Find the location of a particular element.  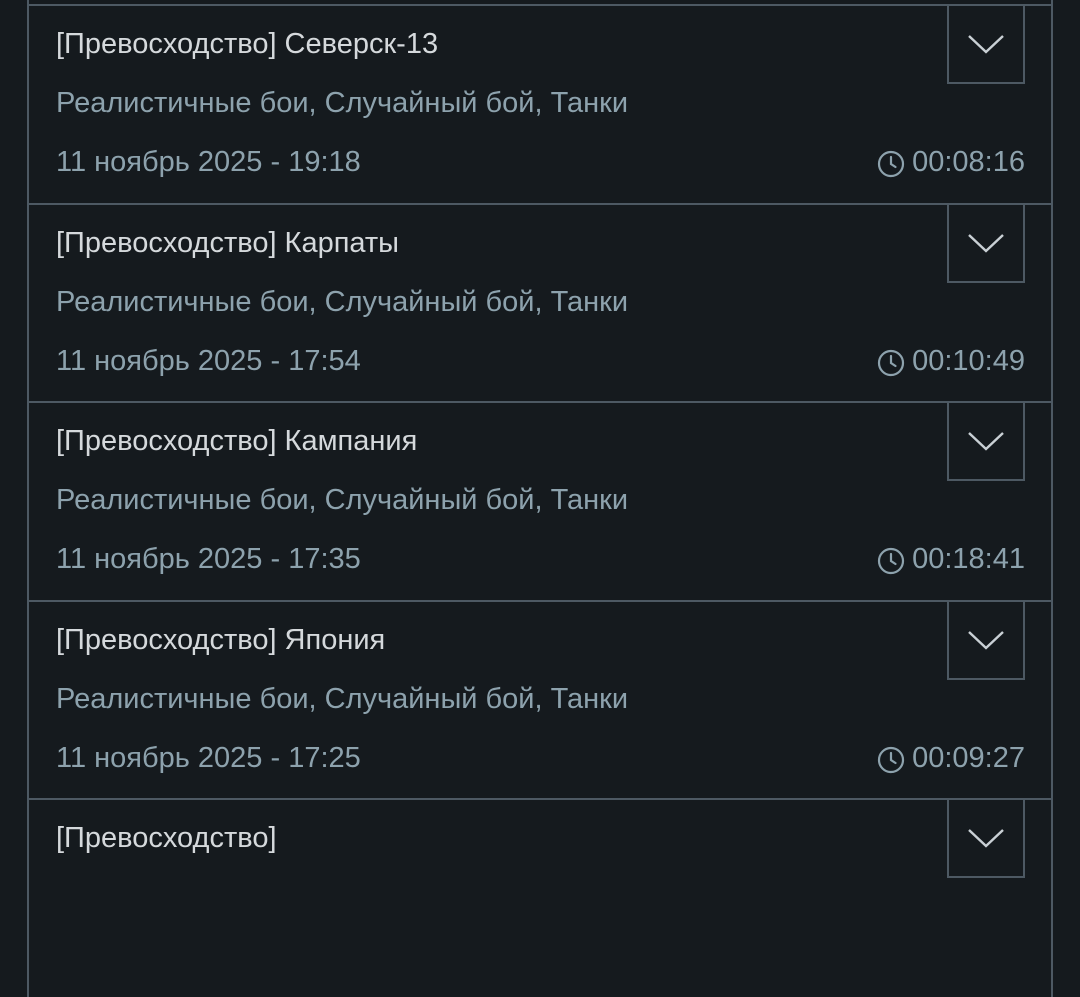

battle-date: 11 ноябрь 2025 - 19:18 is located at coordinates (208, 162).